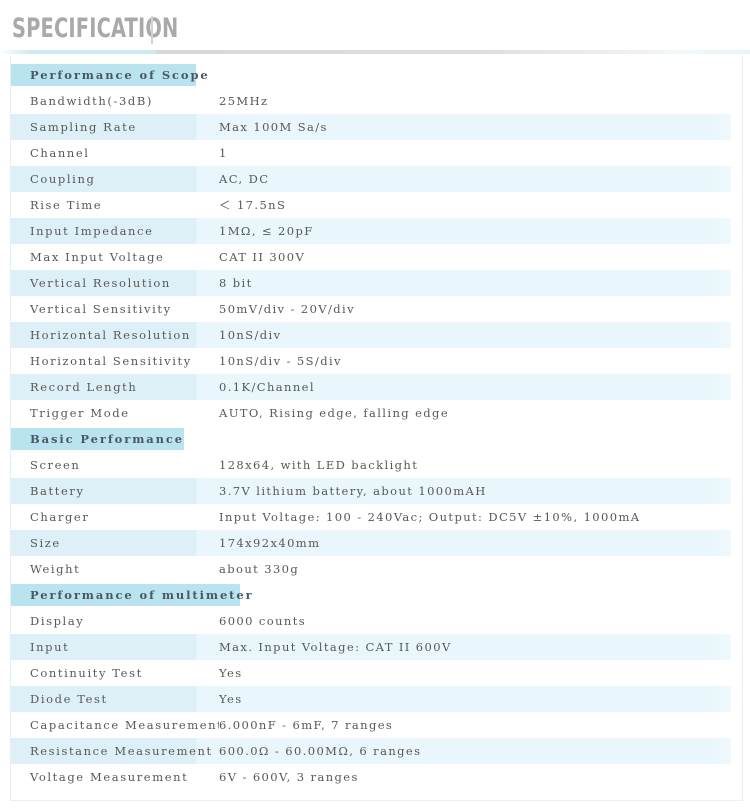 Image resolution: width=750 pixels, height=808 pixels. I want to click on spec-row-label: Display, so click(57, 621).